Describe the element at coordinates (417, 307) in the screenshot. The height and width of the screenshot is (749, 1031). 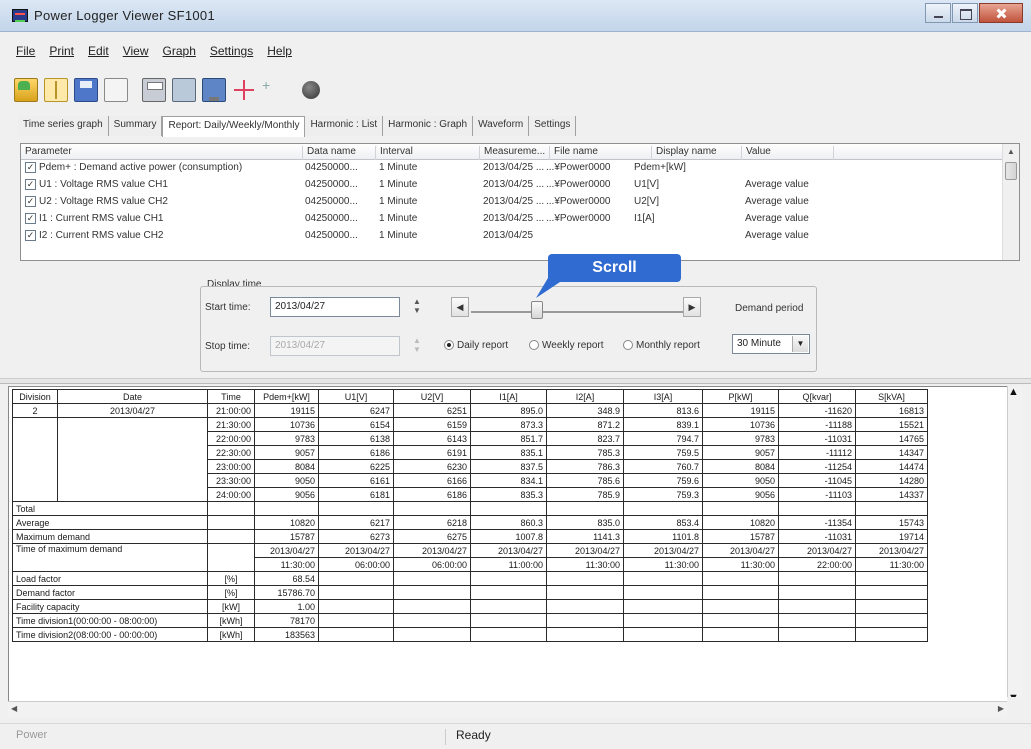
I see `start-time-spinner: ▲ ▼` at that location.